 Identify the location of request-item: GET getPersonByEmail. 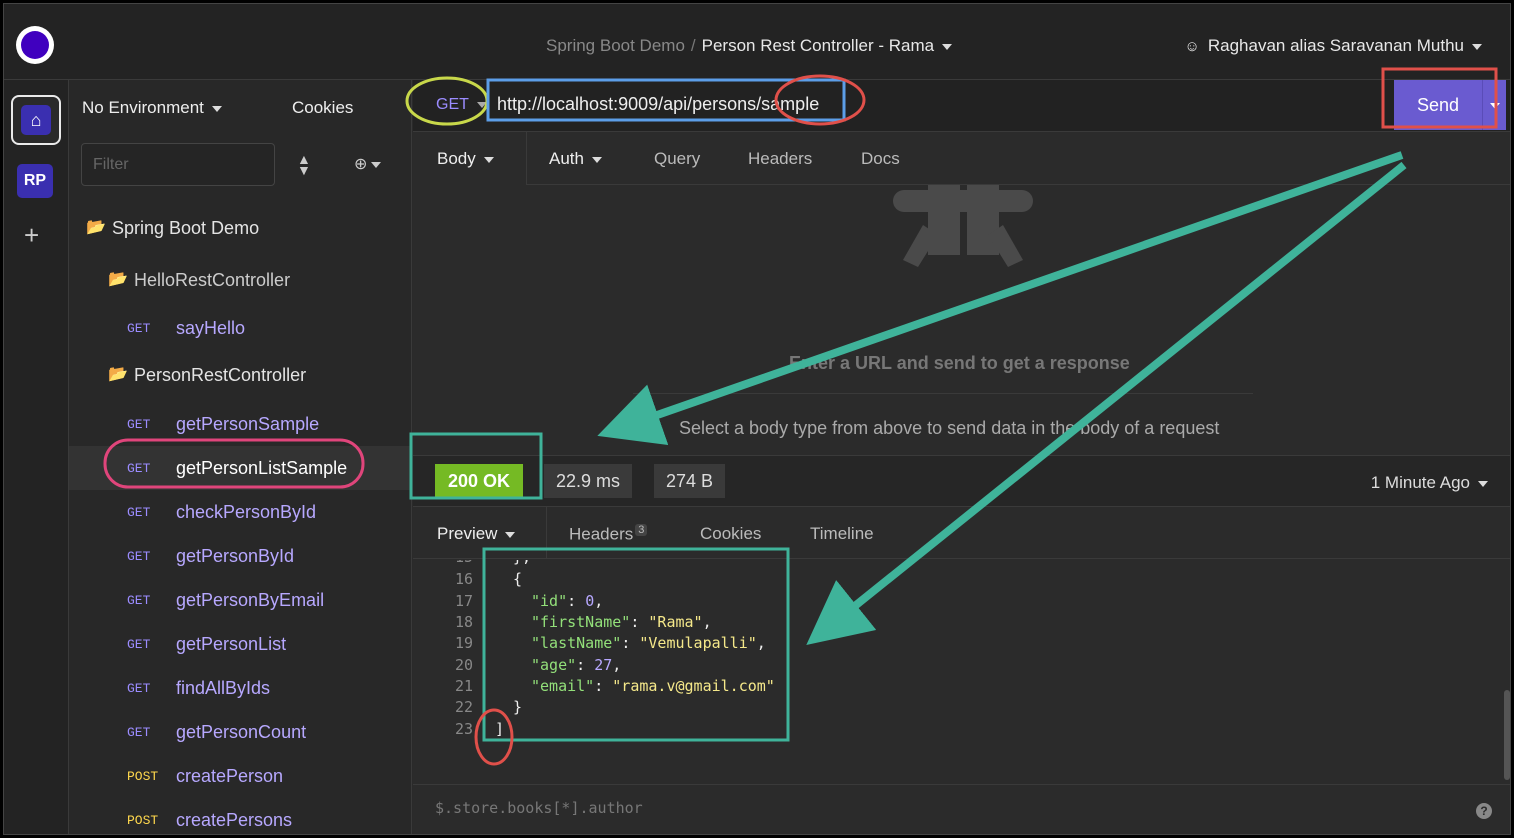
(240, 600).